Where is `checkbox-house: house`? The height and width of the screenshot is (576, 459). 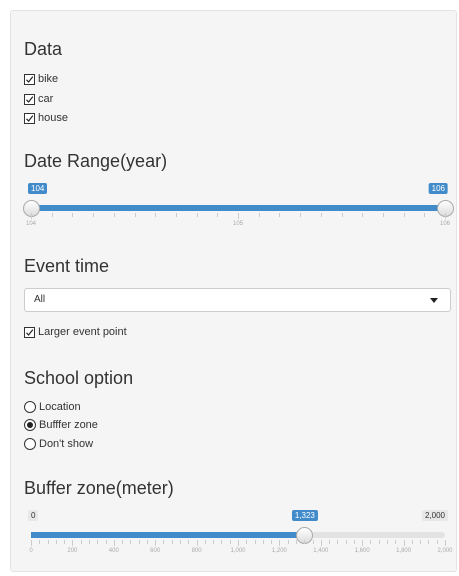
checkbox-house: house is located at coordinates (46, 118).